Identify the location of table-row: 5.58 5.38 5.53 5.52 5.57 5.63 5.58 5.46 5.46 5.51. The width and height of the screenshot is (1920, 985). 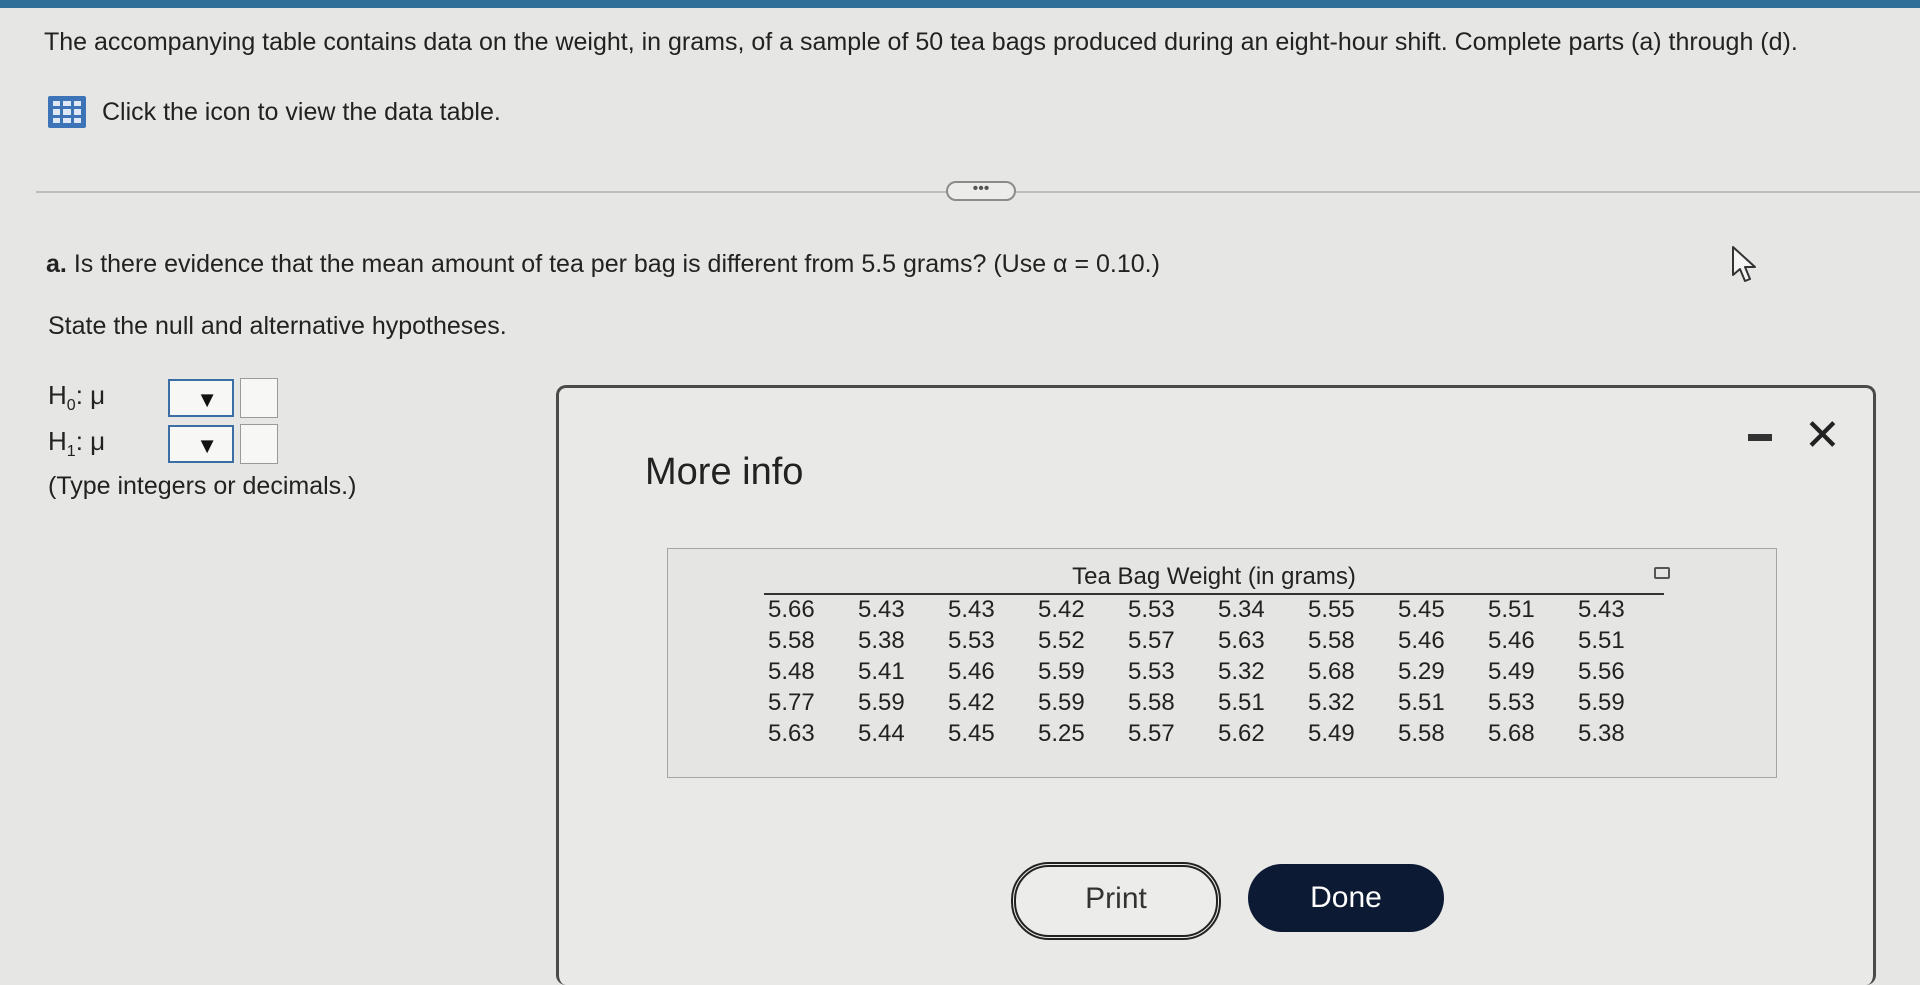
(1214, 640).